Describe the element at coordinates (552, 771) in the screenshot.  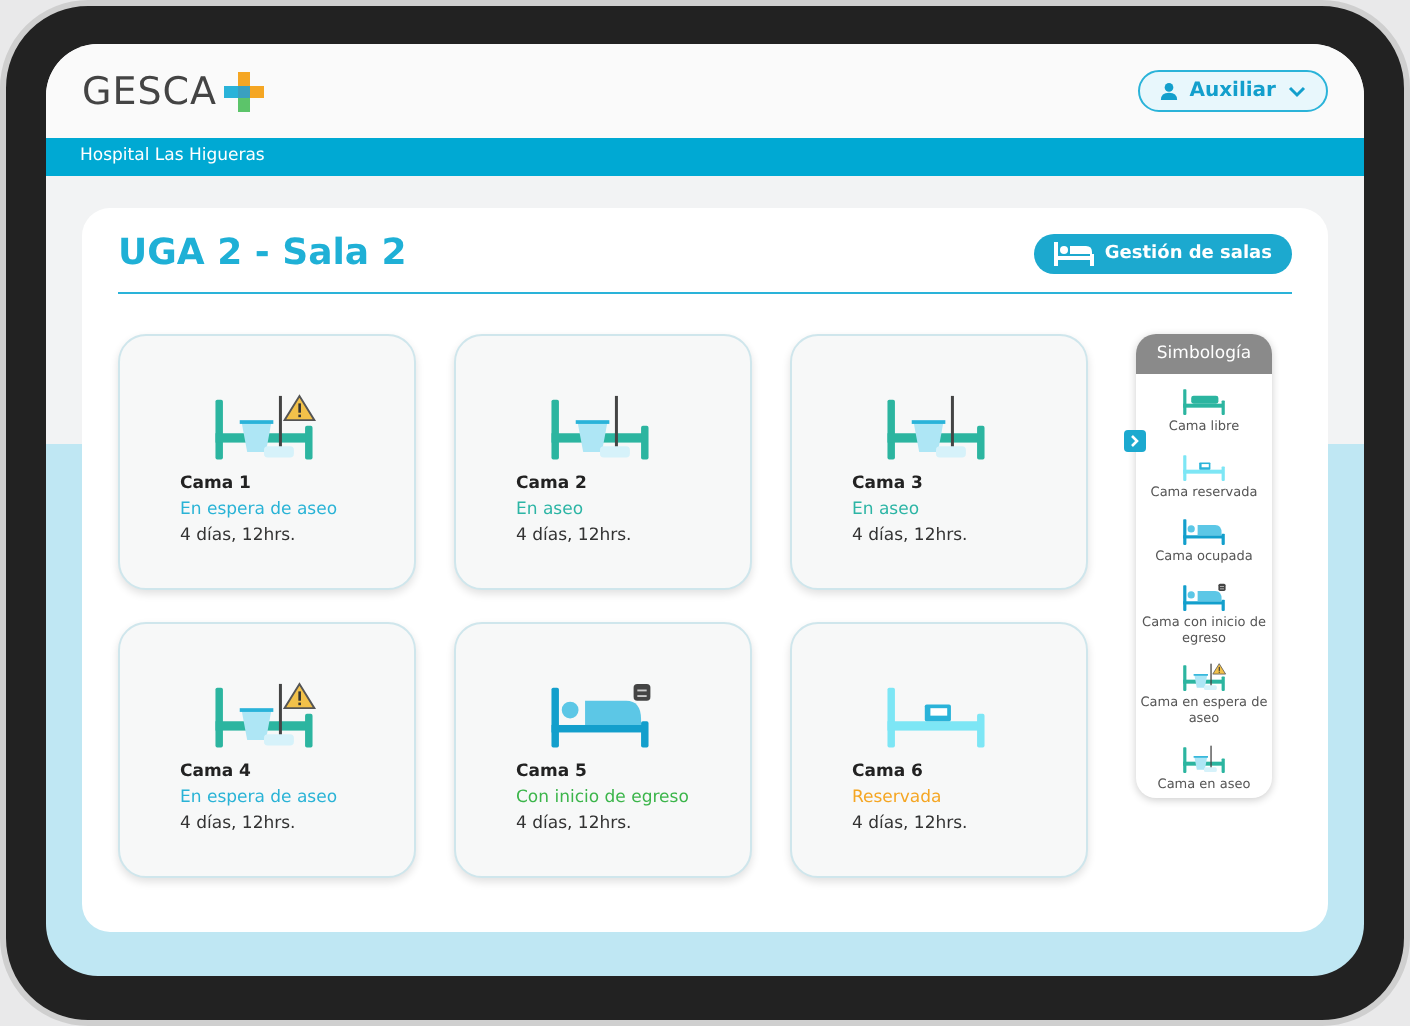
I see `bed-name: Cama 5` at that location.